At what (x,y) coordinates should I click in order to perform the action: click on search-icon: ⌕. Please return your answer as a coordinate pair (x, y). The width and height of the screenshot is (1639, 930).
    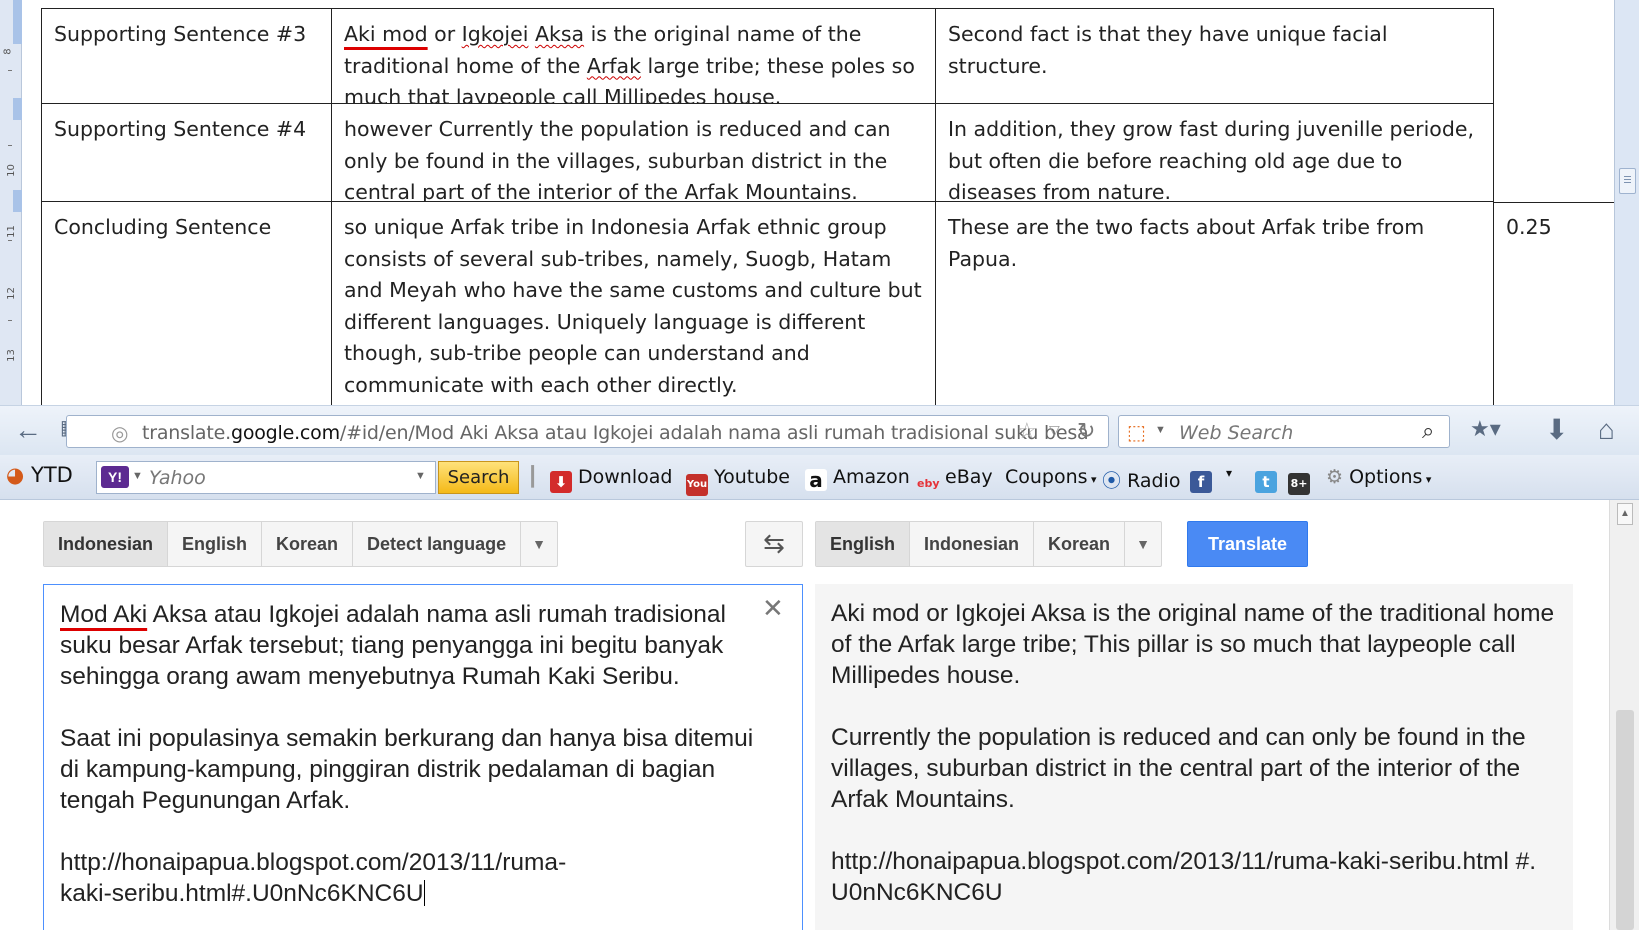
    Looking at the image, I should click on (1428, 431).